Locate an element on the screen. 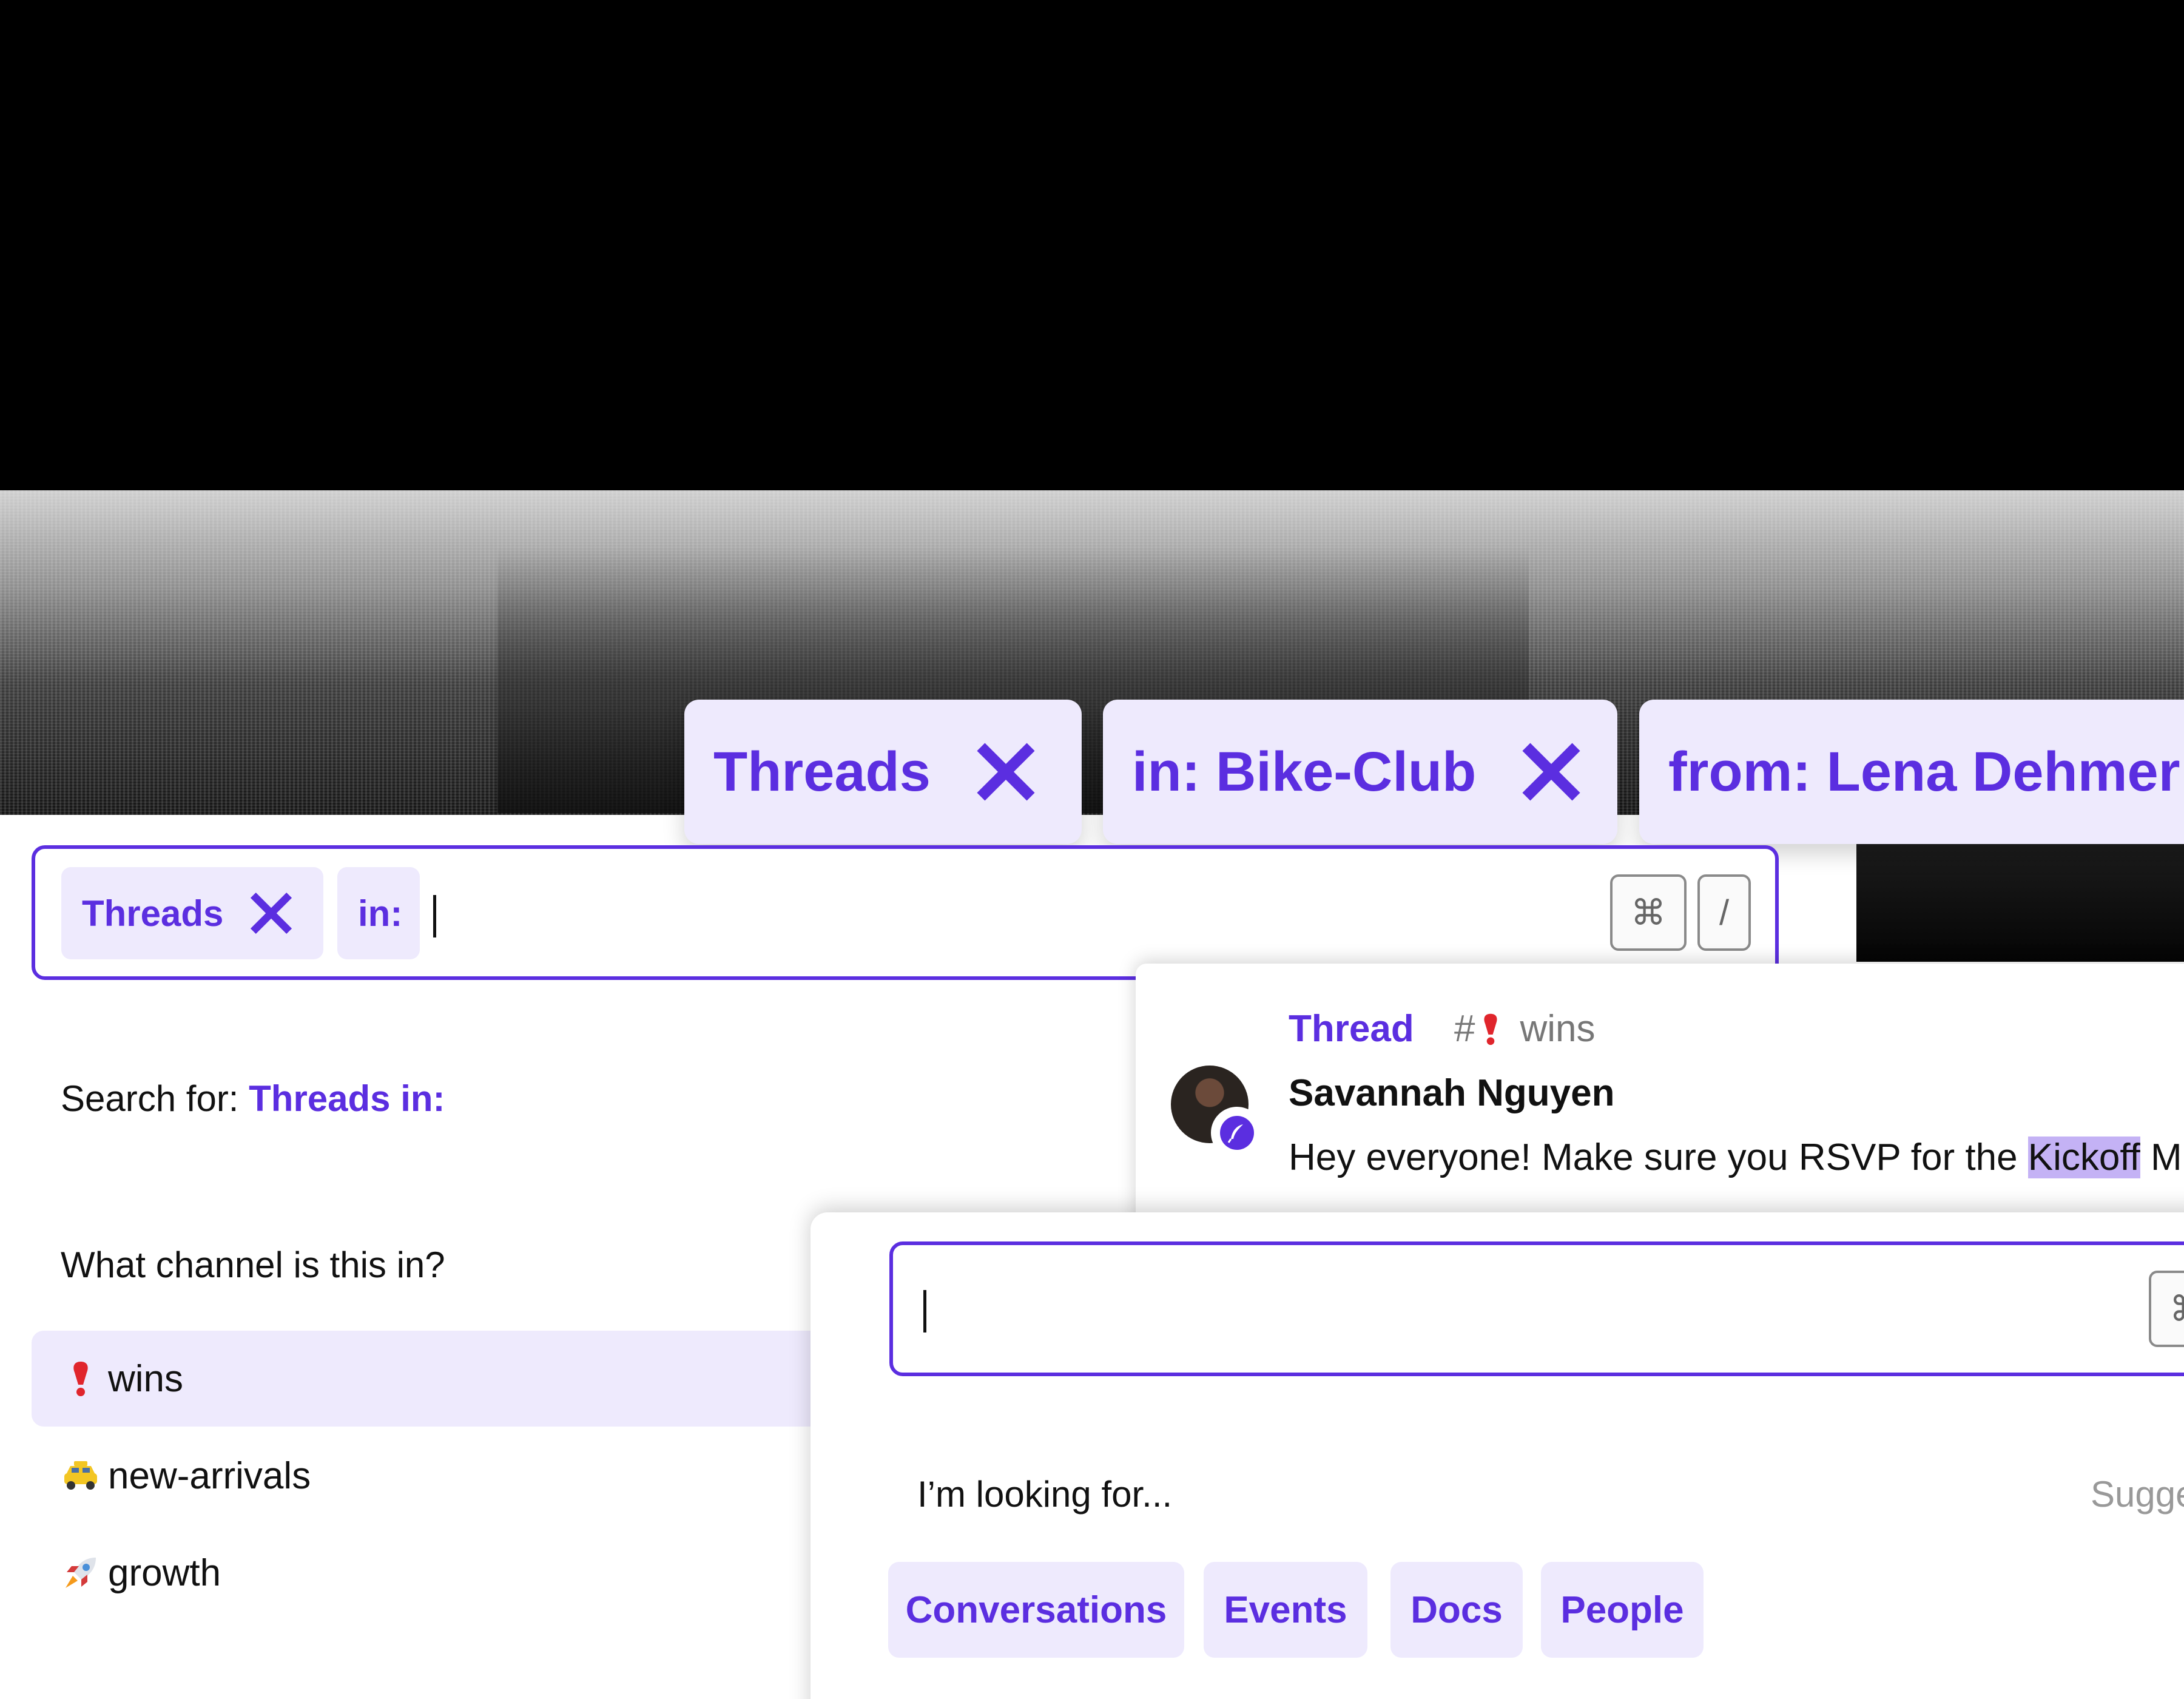 This screenshot has height=1699, width=2184. channel-name: growth is located at coordinates (164, 1573).